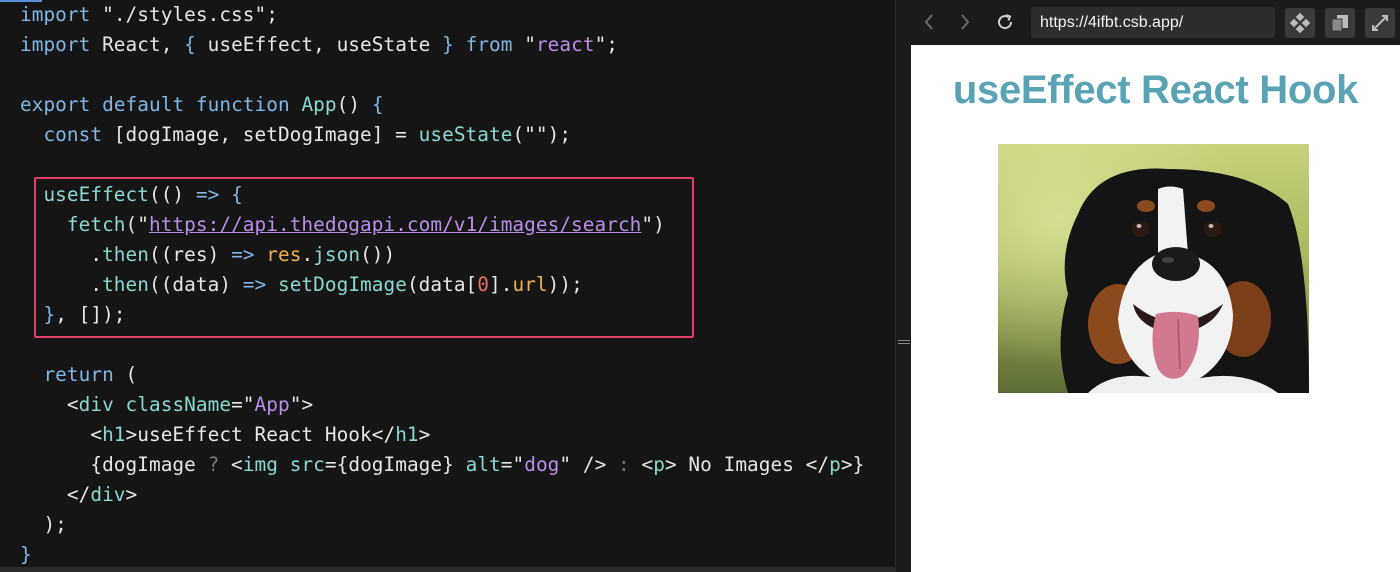 This screenshot has width=1400, height=572. What do you see at coordinates (606, 44) in the screenshot?
I see `code-token: ";` at bounding box center [606, 44].